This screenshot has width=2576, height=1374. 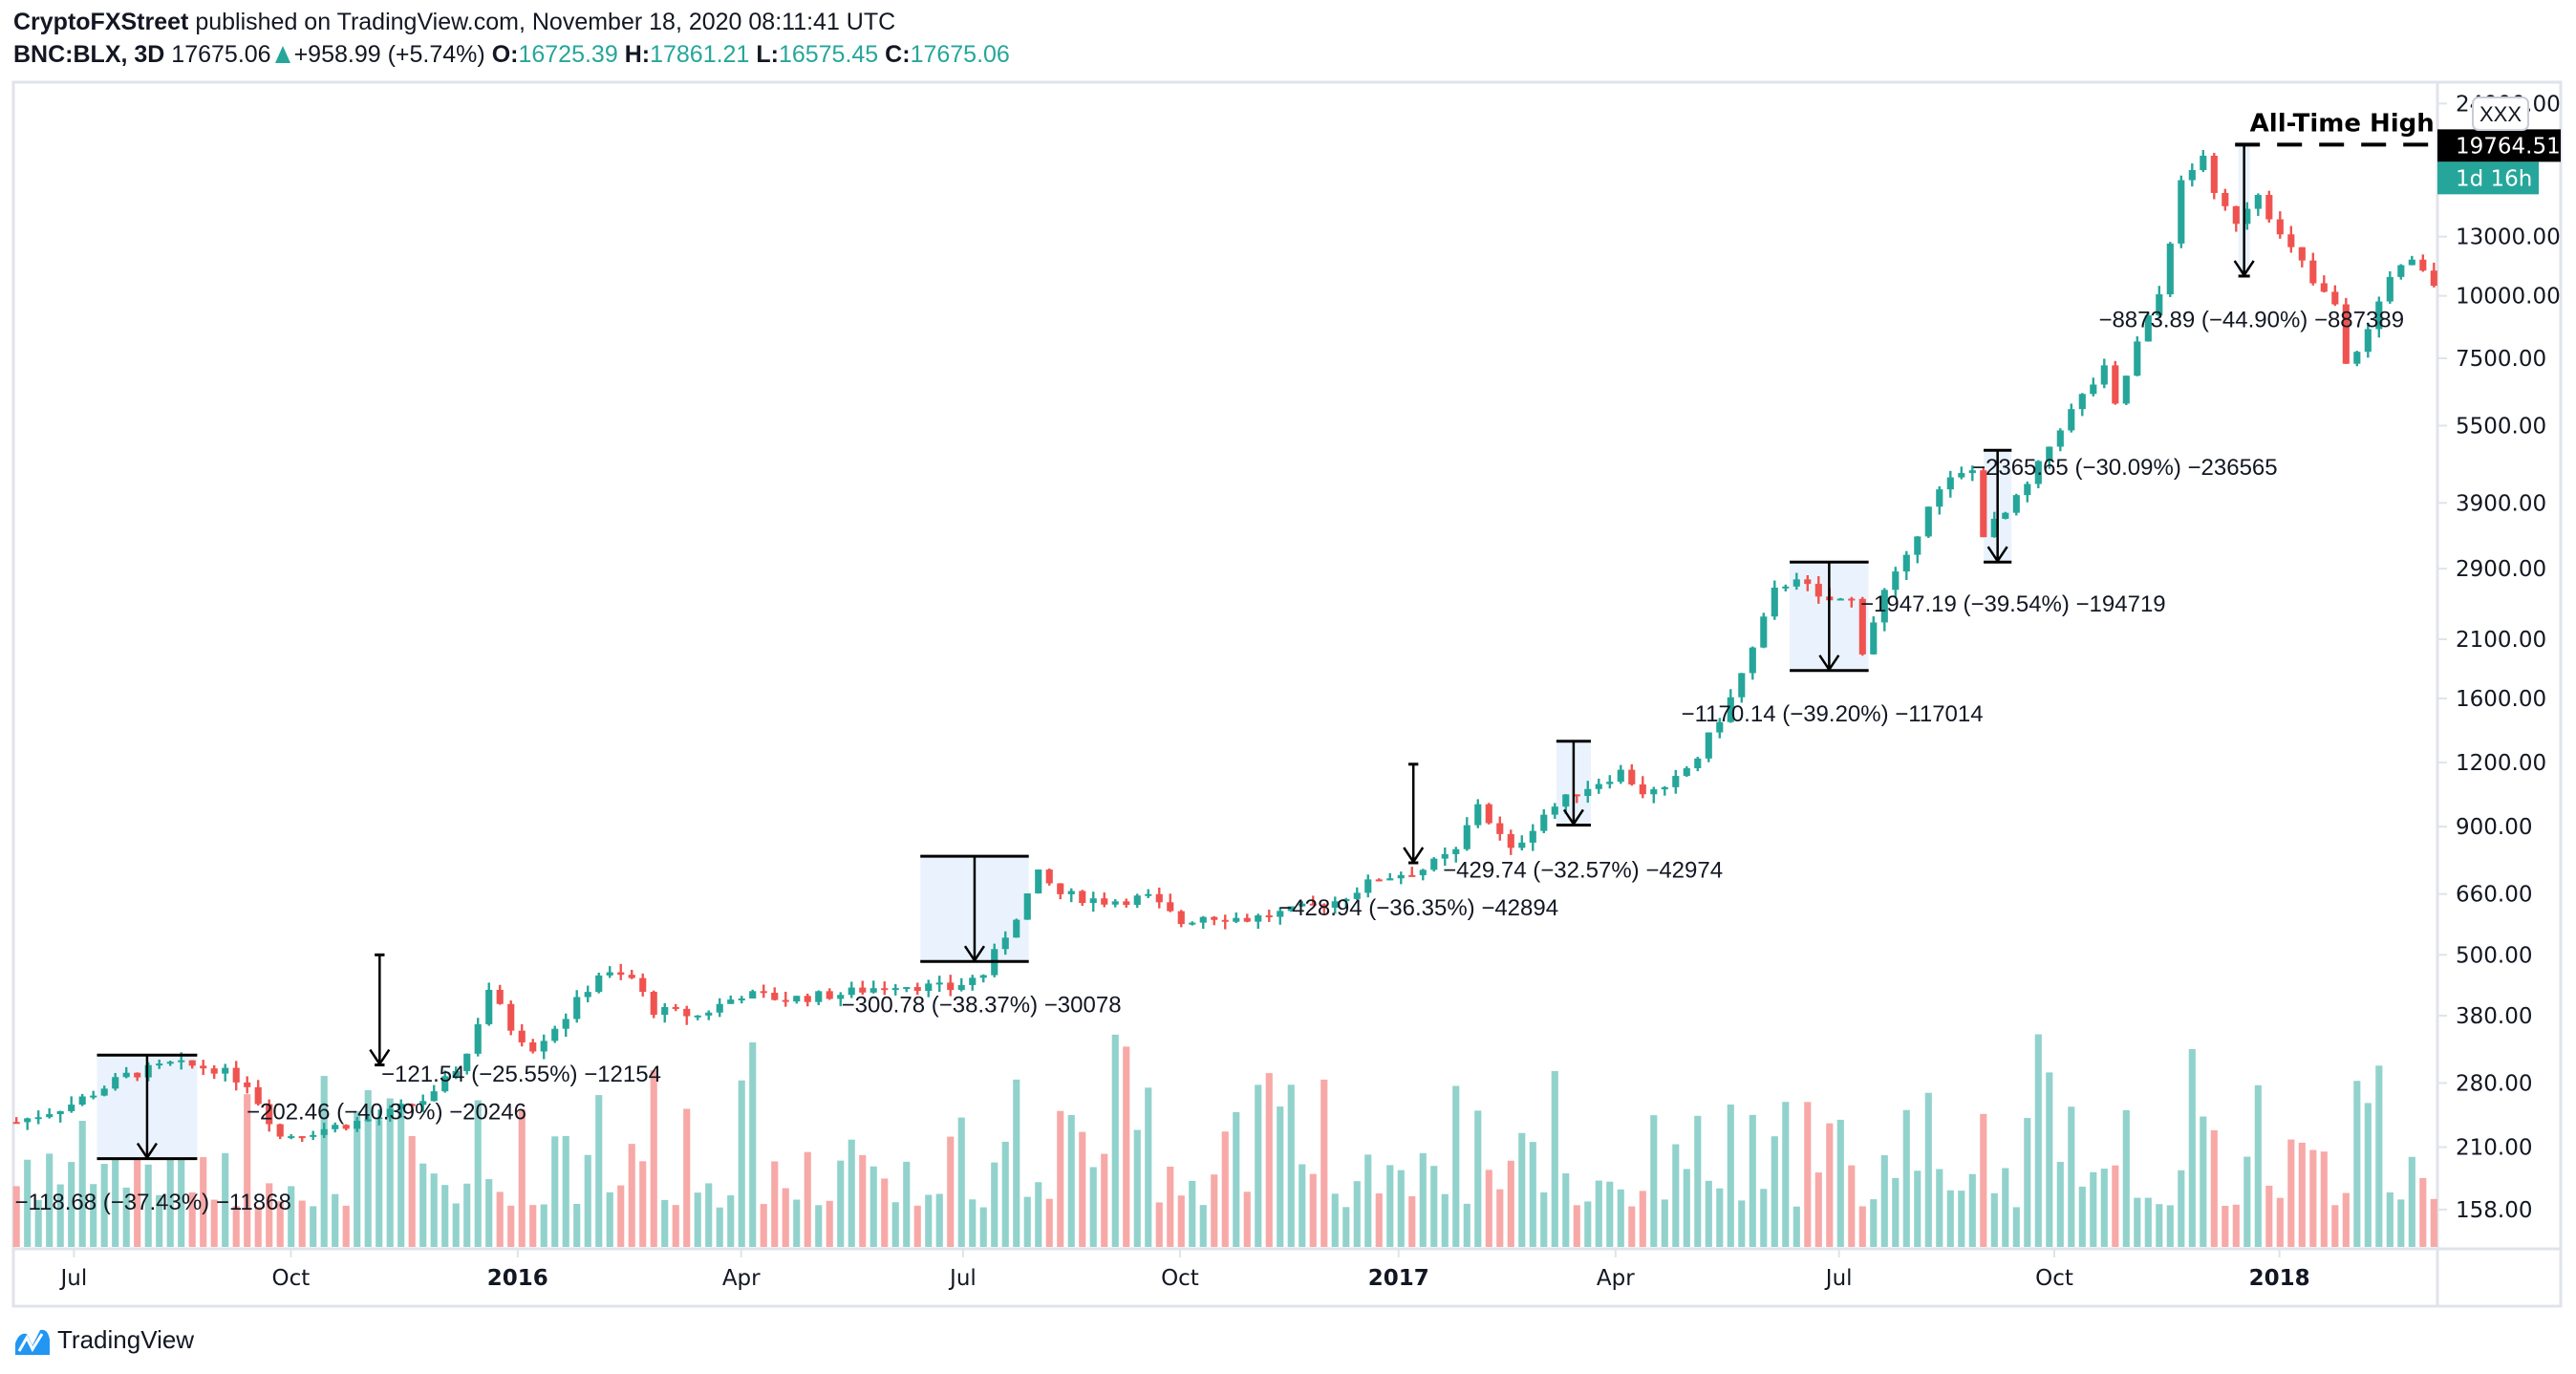 What do you see at coordinates (2335, 128) in the screenshot?
I see `all-time-high-marker: All-Time High` at bounding box center [2335, 128].